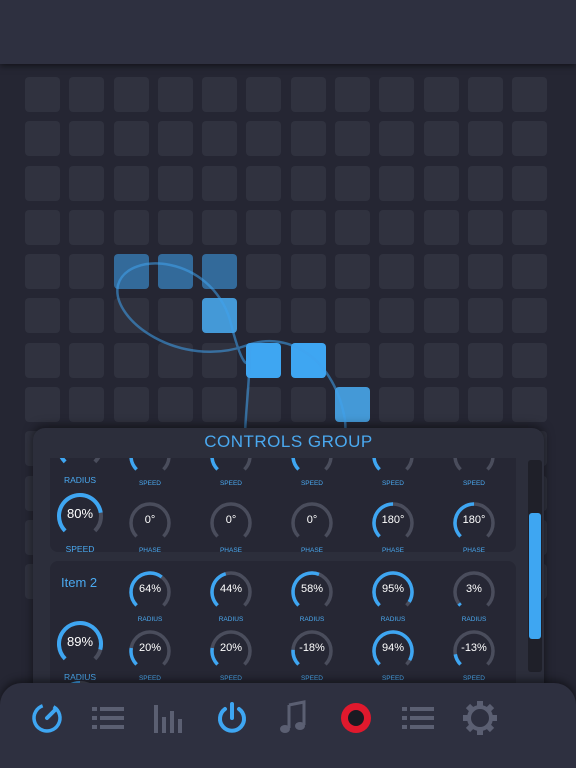 This screenshot has width=576, height=768. I want to click on knob-radius: 64% RADIUS, so click(150, 598).